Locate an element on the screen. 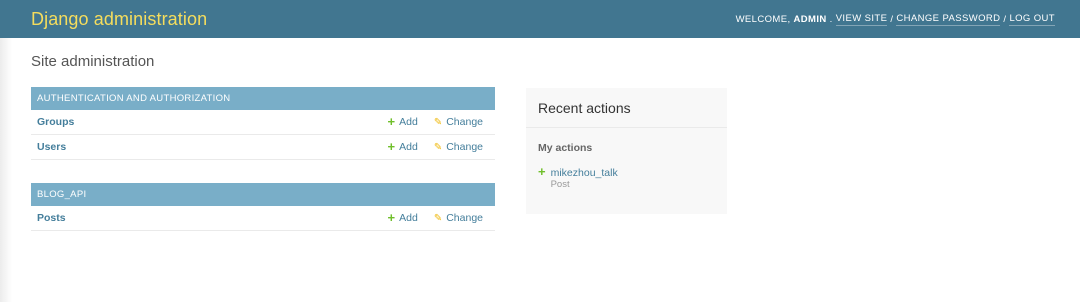 The width and height of the screenshot is (1080, 302). model-row-users: Users + Add ✎ Change is located at coordinates (263, 147).